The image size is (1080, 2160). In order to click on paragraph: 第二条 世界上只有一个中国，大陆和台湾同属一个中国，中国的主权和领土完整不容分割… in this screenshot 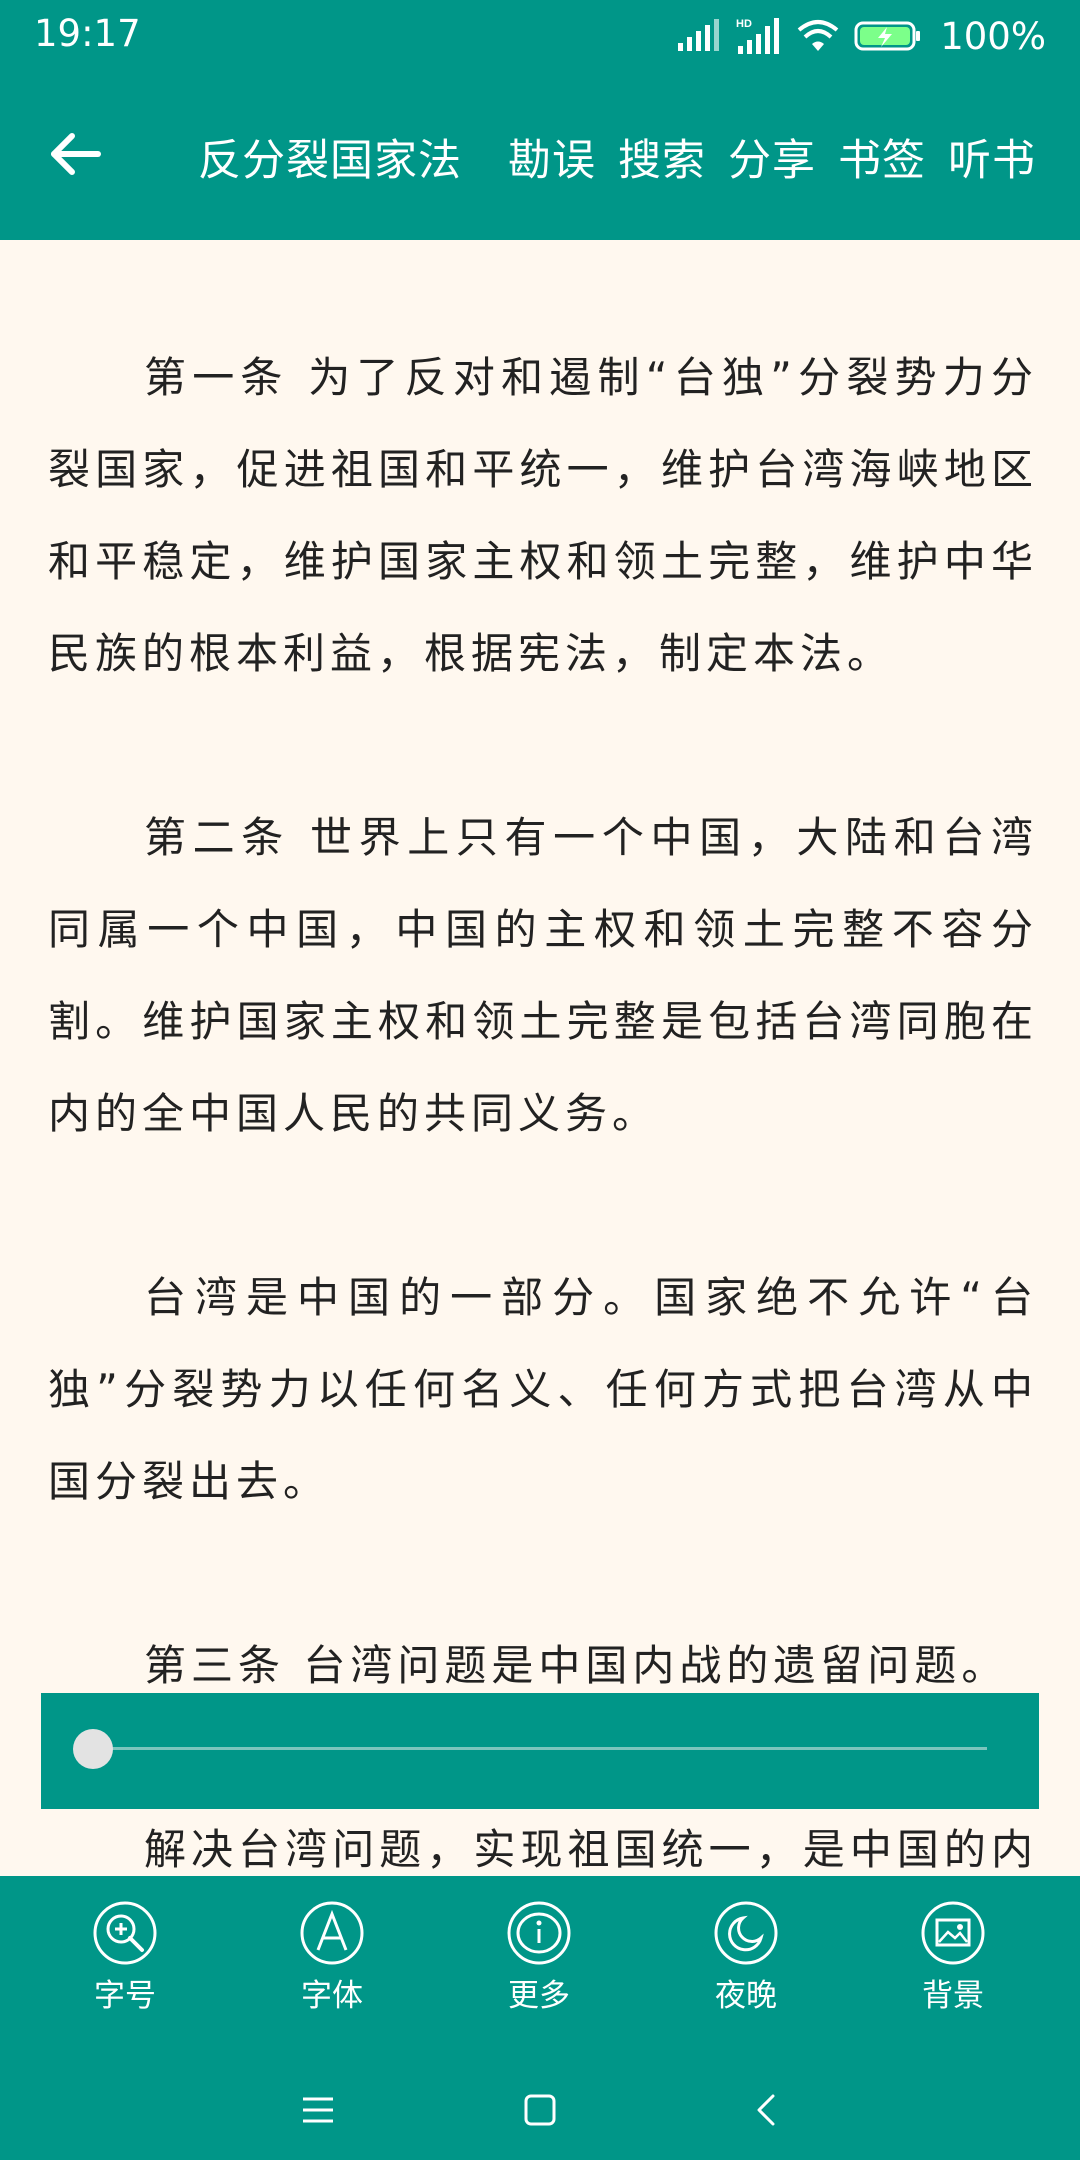, I will do `click(543, 975)`.